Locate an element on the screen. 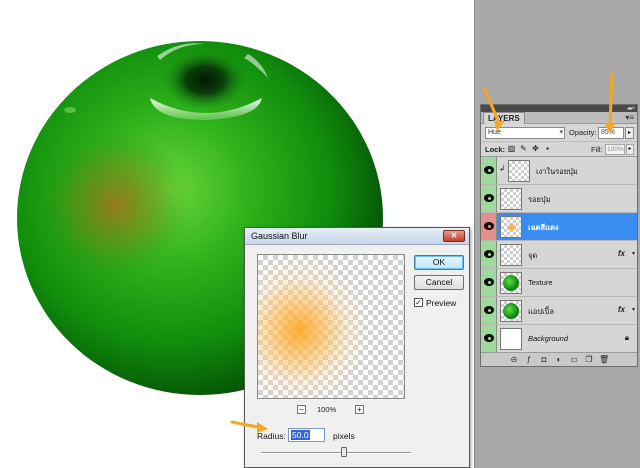  cancel-button: Cancel is located at coordinates (439, 282).